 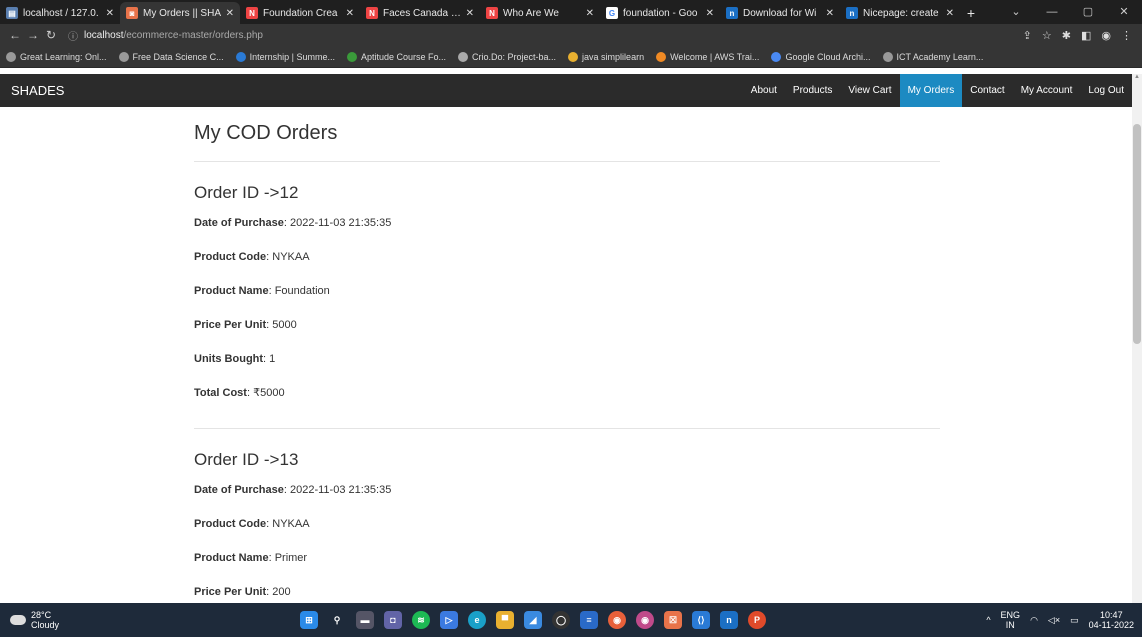 What do you see at coordinates (449, 620) in the screenshot?
I see `document-icon: ▷` at bounding box center [449, 620].